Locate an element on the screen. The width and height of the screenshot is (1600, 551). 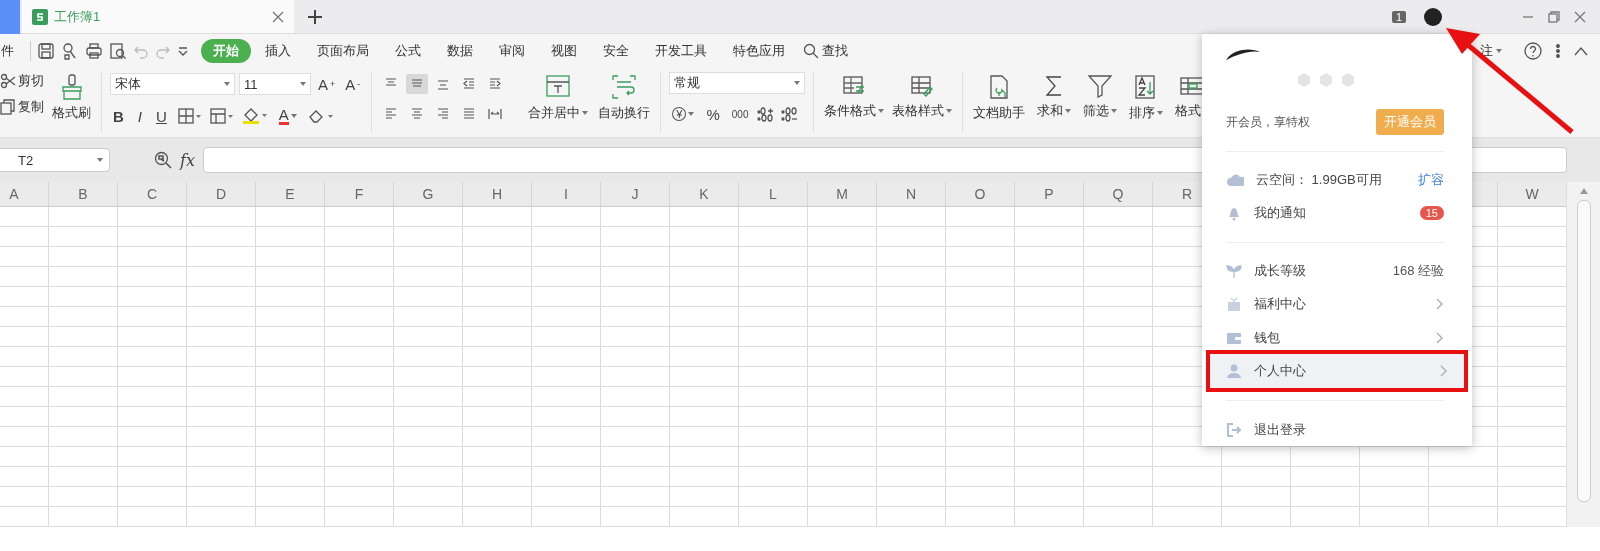
format-painter-button: 格式刷 is located at coordinates (71, 98).